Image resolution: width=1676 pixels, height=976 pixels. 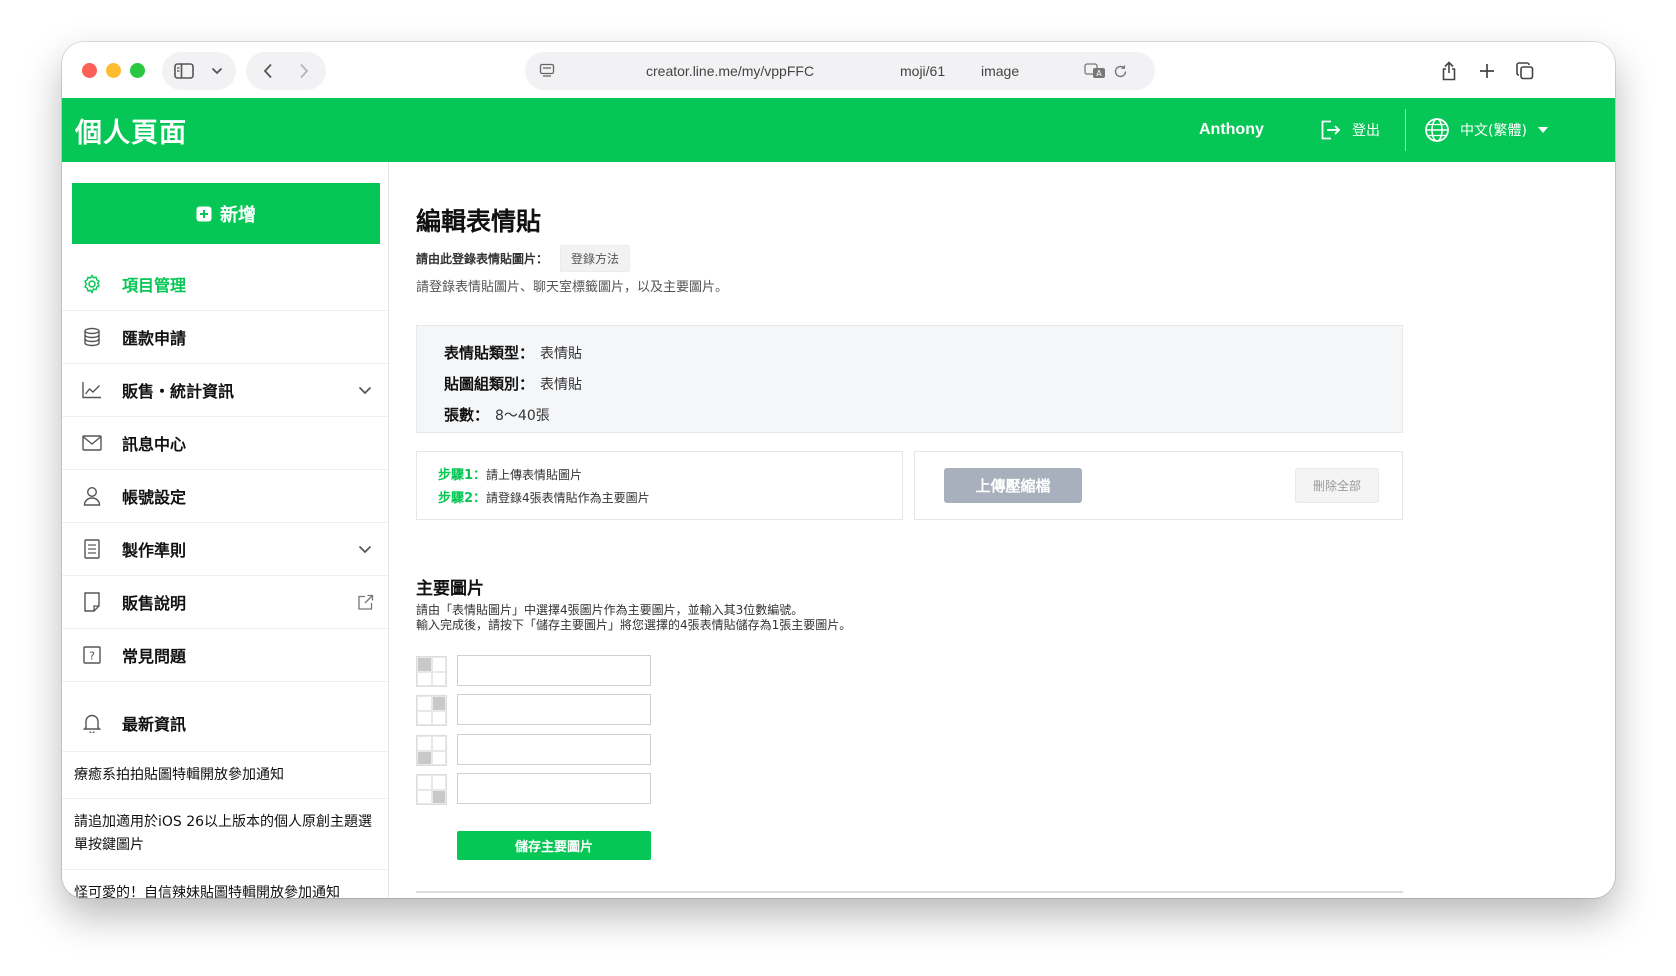 What do you see at coordinates (225, 834) in the screenshot?
I see `news-item: 請追加適用於iOS 26以上版本的個人原創主題選單按鍵圖片` at bounding box center [225, 834].